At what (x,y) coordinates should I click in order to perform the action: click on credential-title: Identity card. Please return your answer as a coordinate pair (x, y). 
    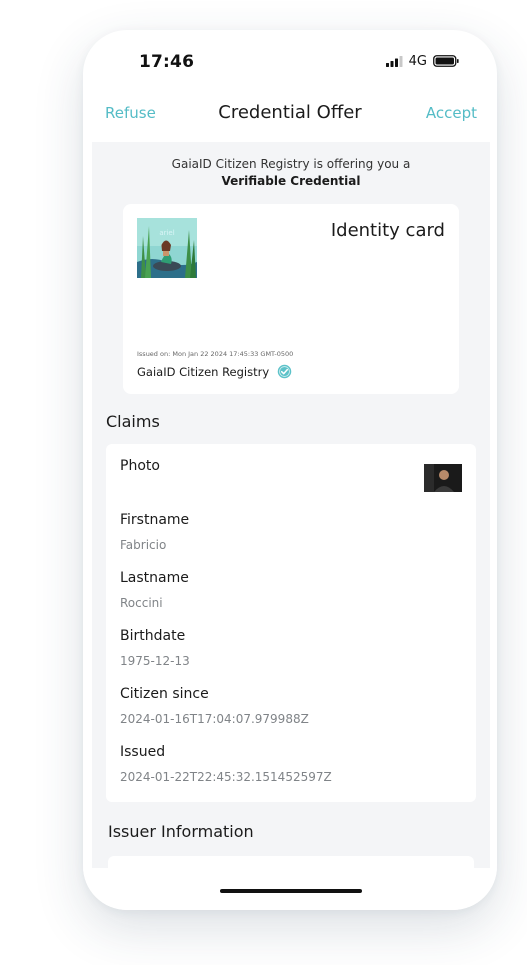
    Looking at the image, I should click on (387, 230).